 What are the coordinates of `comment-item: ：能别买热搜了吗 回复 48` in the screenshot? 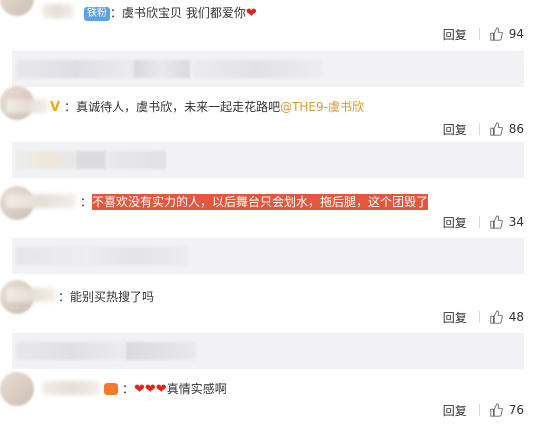 It's located at (269, 304).